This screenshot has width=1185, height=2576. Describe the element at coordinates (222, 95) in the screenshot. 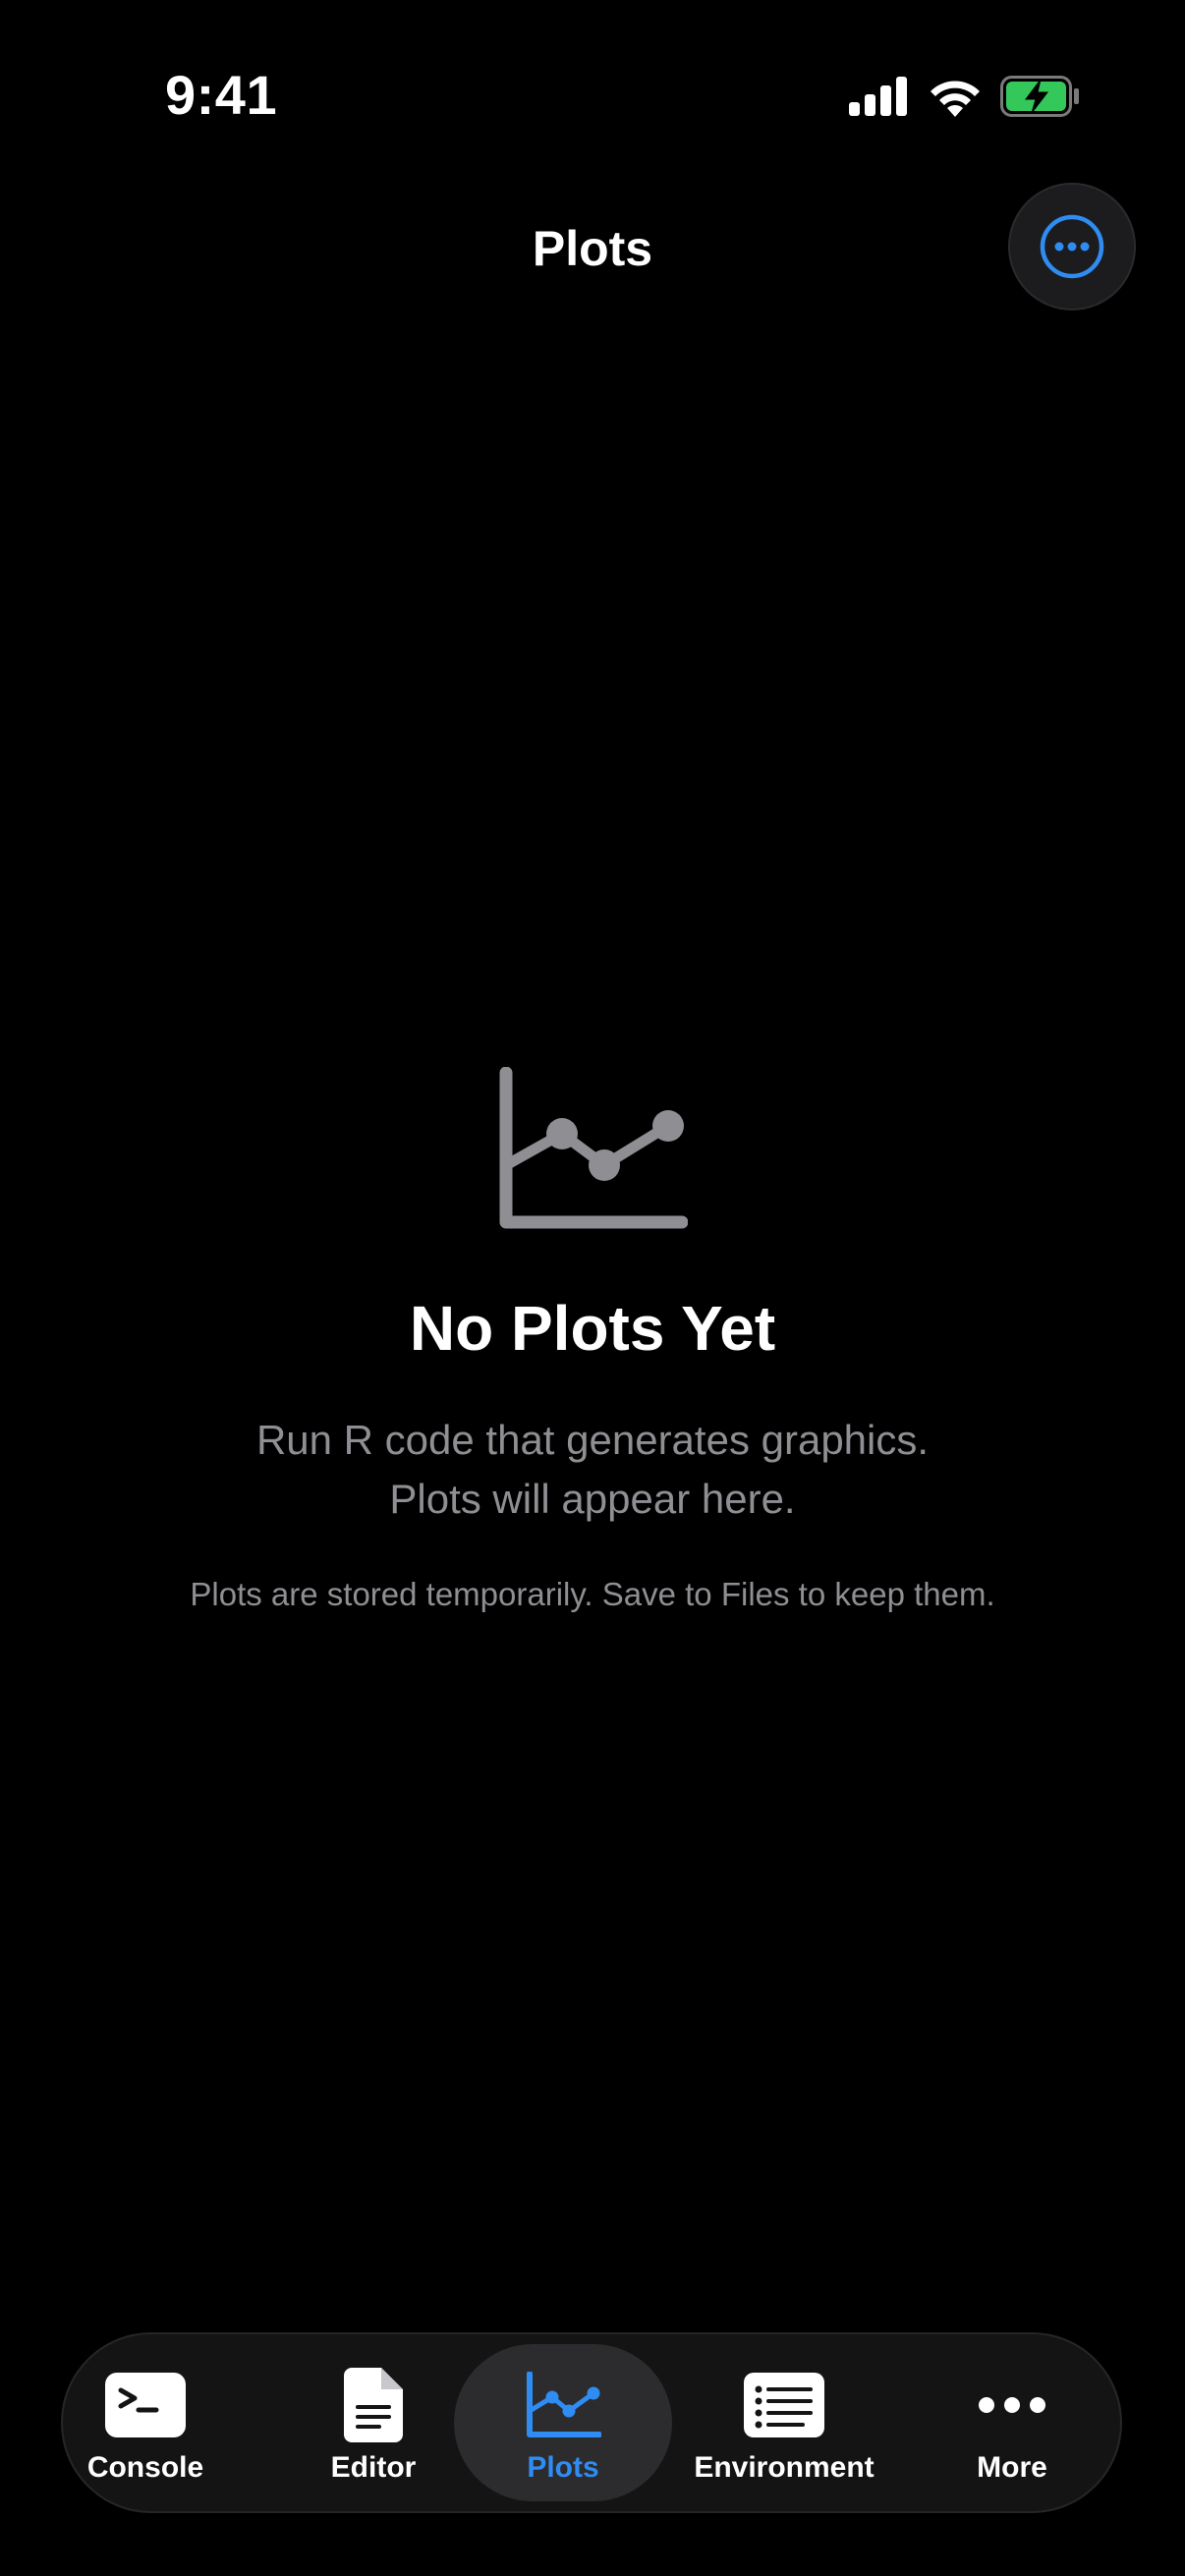

I see `status-time: 9:41` at that location.